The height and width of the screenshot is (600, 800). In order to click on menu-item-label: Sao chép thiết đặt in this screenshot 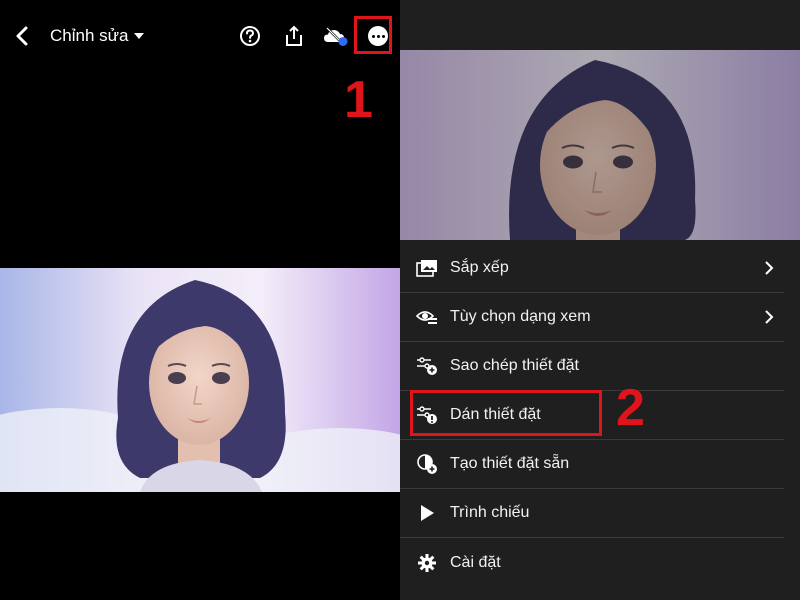, I will do `click(514, 365)`.